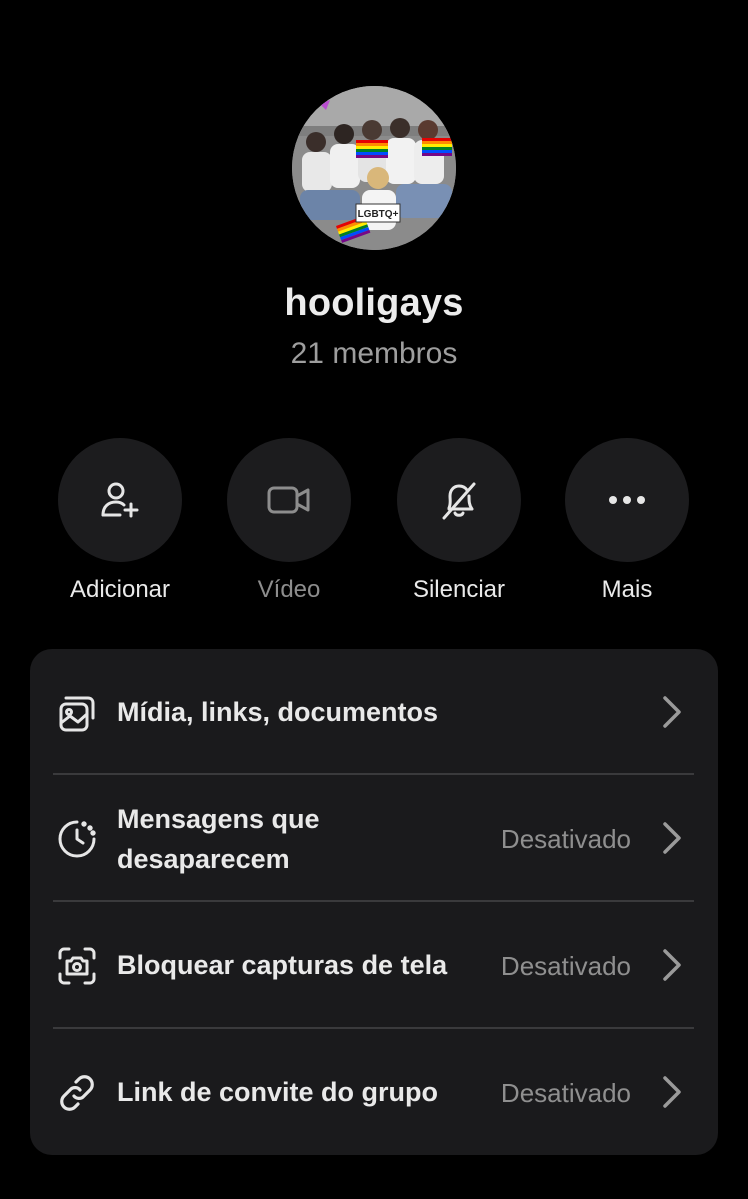 The height and width of the screenshot is (1199, 748). I want to click on video-call-circle, so click(289, 500).